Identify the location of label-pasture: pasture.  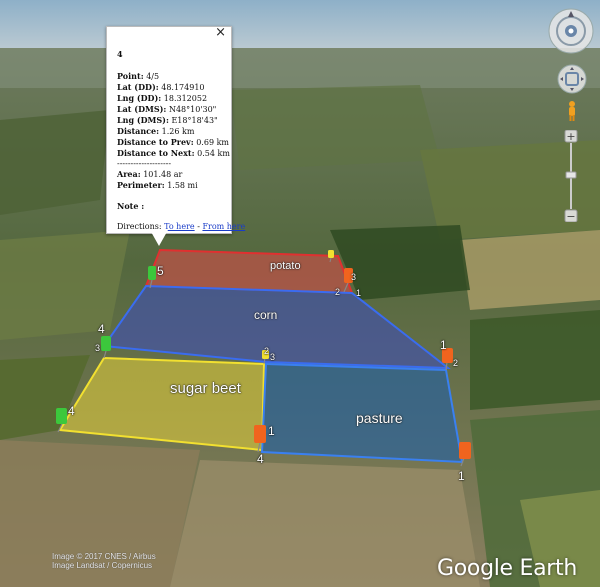
(379, 418).